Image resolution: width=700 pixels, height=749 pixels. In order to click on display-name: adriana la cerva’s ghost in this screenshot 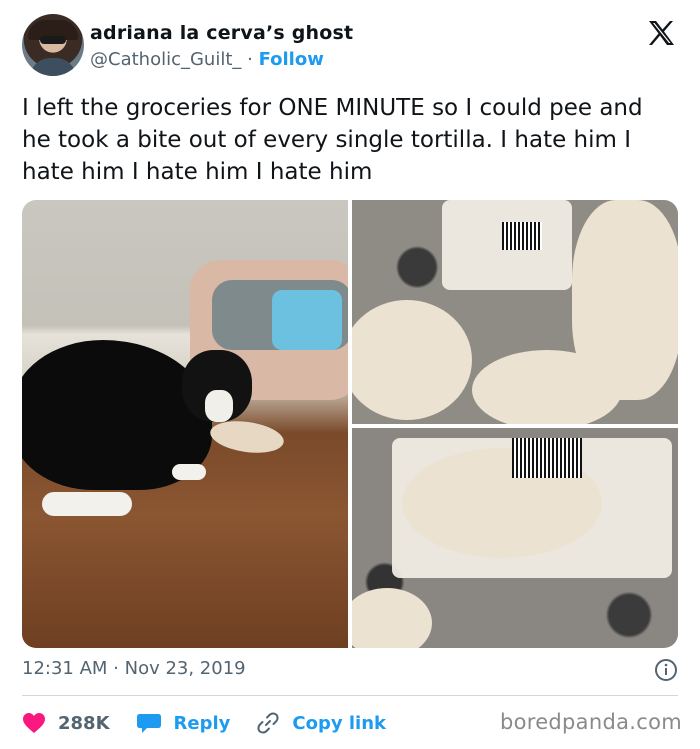, I will do `click(221, 33)`.